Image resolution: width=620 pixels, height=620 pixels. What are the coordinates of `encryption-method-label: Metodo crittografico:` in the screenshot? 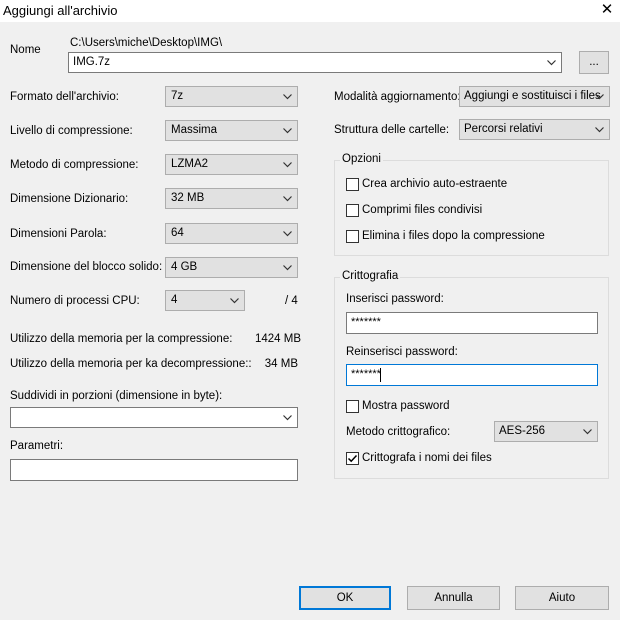 It's located at (398, 432).